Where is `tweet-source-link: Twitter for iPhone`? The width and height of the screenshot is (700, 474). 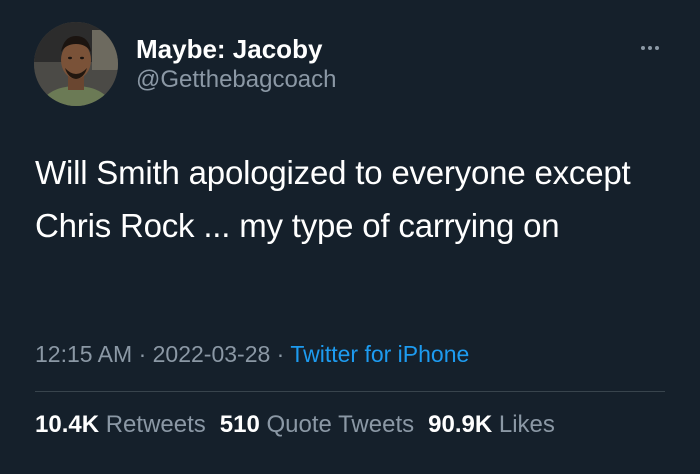 tweet-source-link: Twitter for iPhone is located at coordinates (379, 354).